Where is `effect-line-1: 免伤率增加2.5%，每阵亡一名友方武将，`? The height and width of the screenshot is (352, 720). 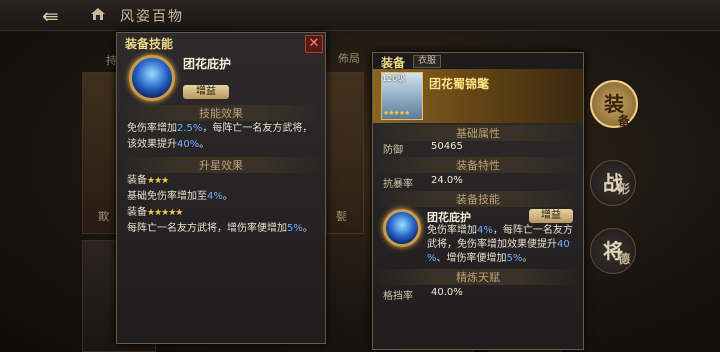
effect-line-1: 免伤率增加2.5%，每阵亡一名友方武将， is located at coordinates (220, 128).